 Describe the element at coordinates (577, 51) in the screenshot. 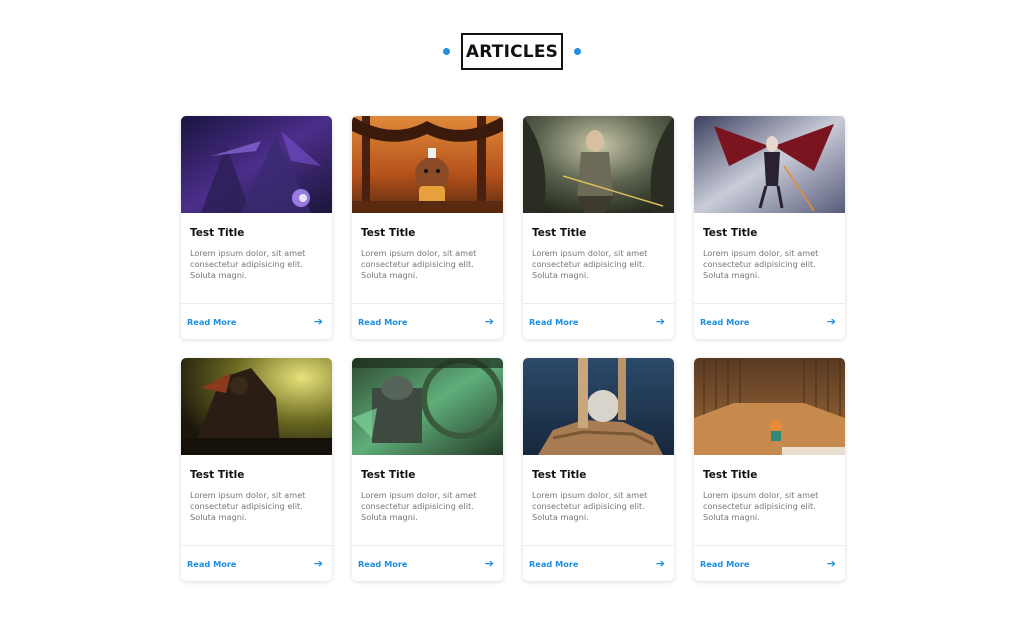

I see `right-dot-decoration` at that location.